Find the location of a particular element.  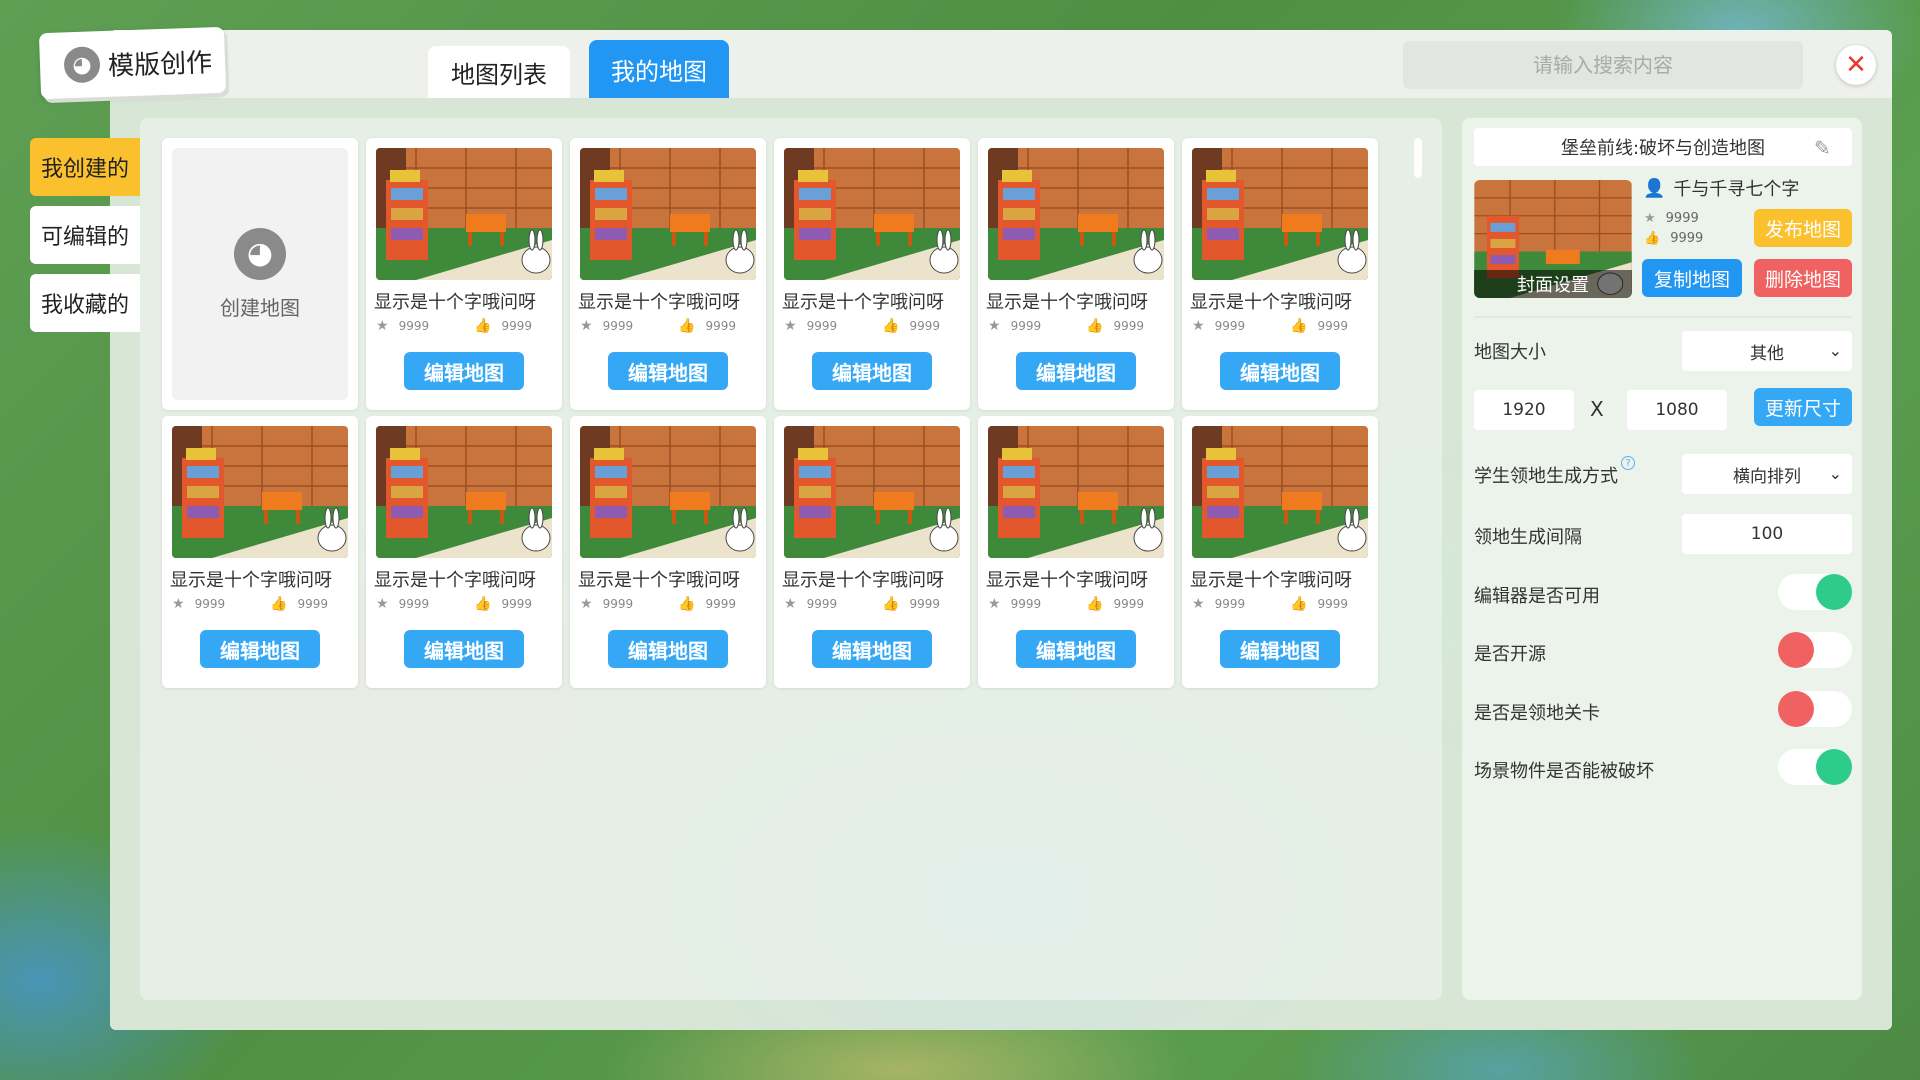

width-input: 1920 is located at coordinates (1524, 410).